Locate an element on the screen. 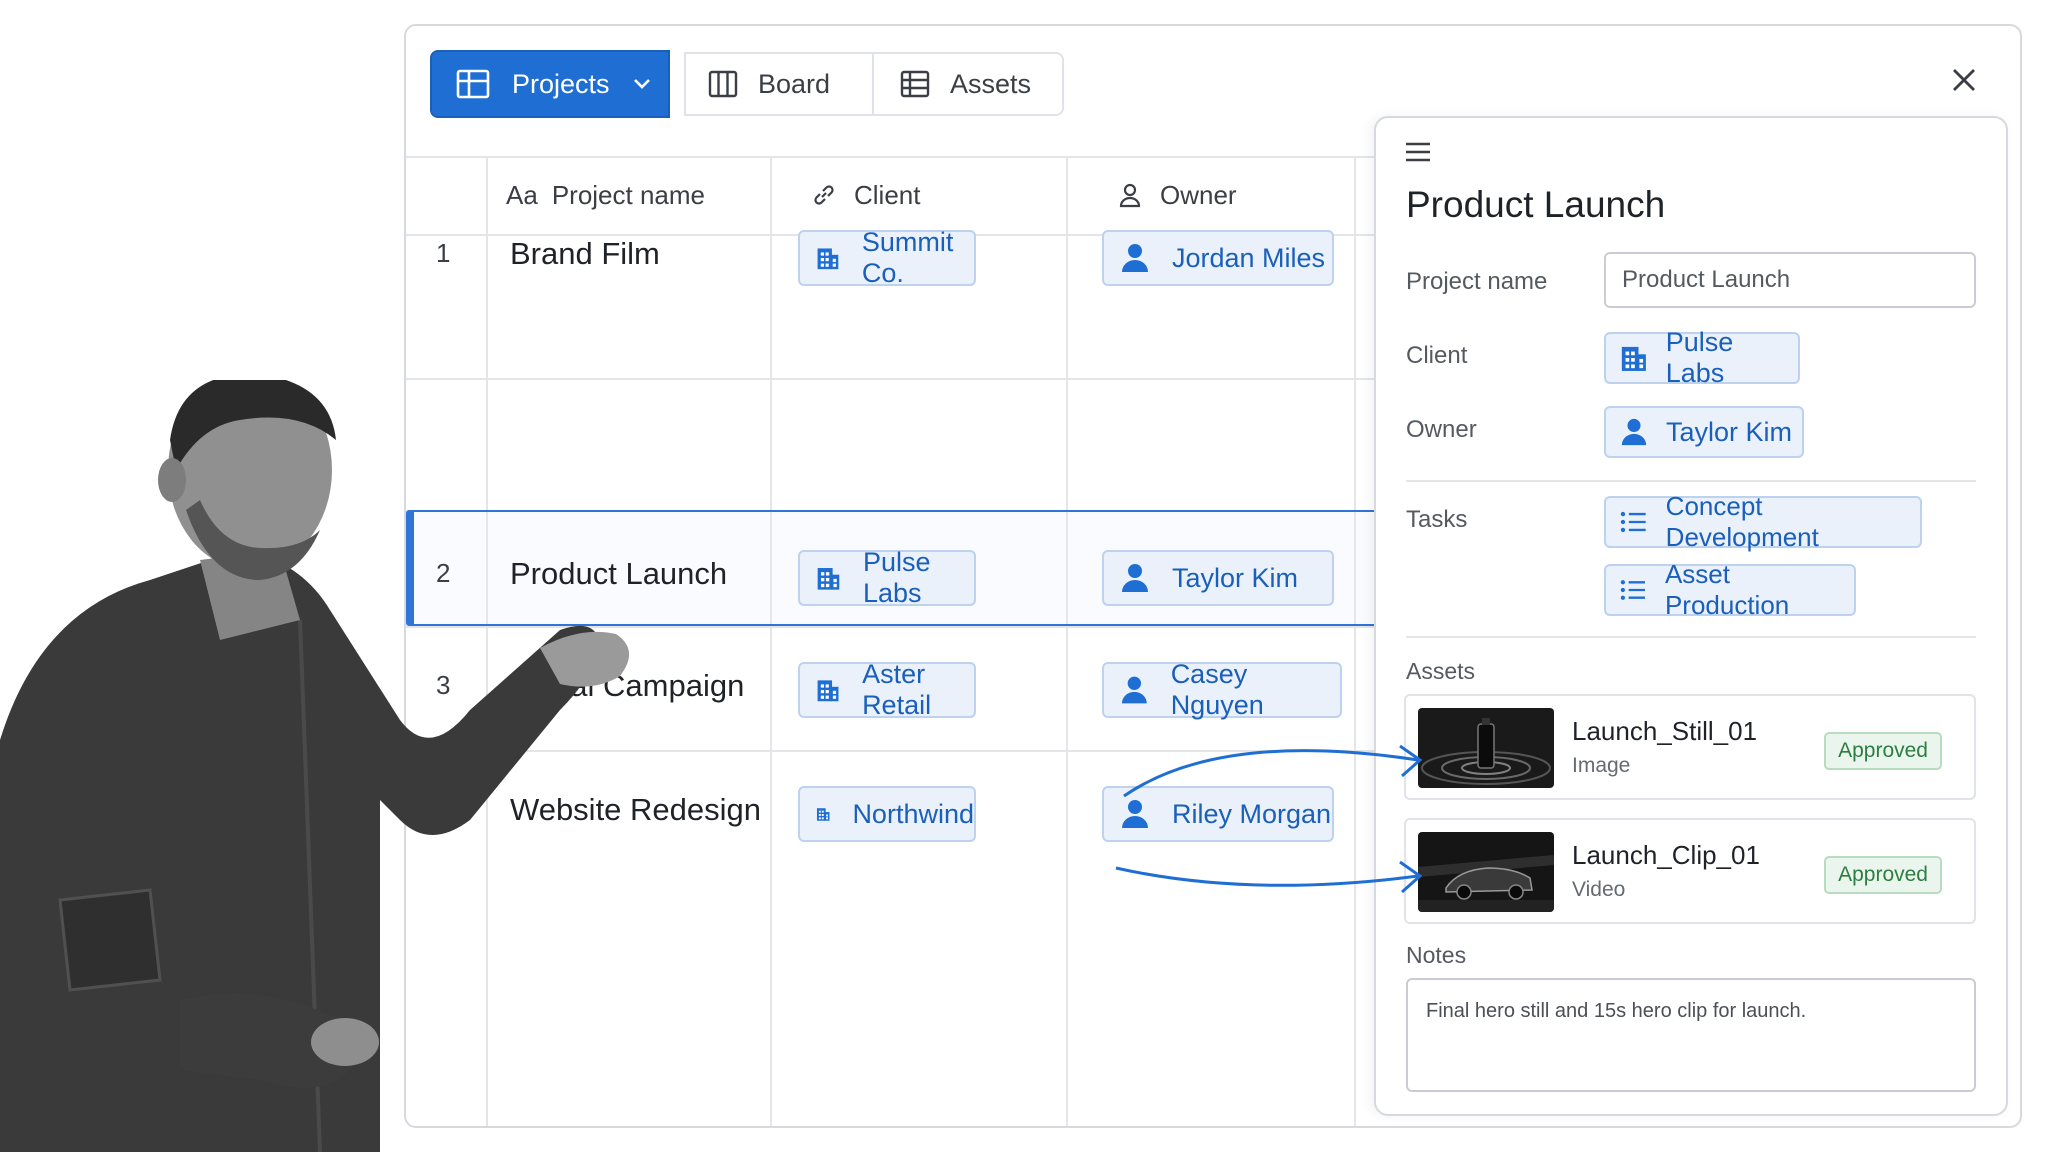 This screenshot has height=1152, width=2048. field-label: Client is located at coordinates (1437, 355).